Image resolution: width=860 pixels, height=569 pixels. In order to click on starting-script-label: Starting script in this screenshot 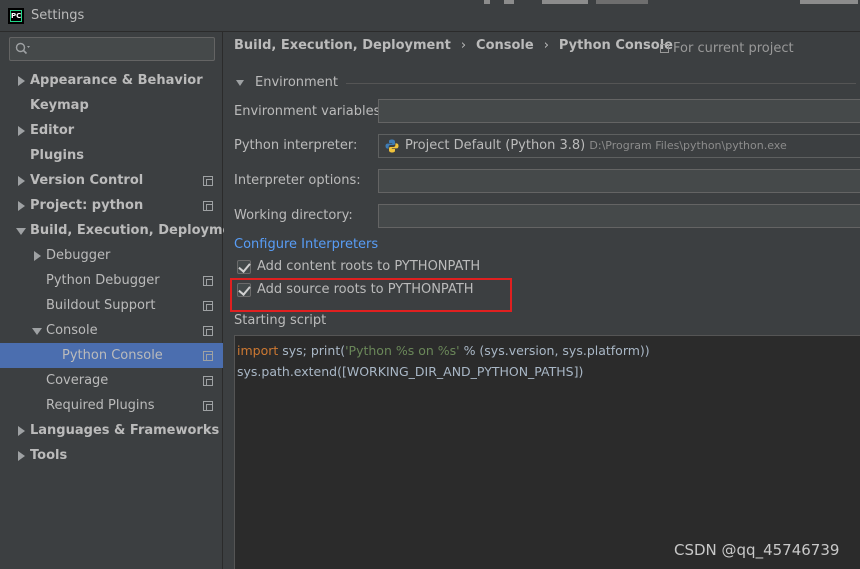, I will do `click(280, 320)`.